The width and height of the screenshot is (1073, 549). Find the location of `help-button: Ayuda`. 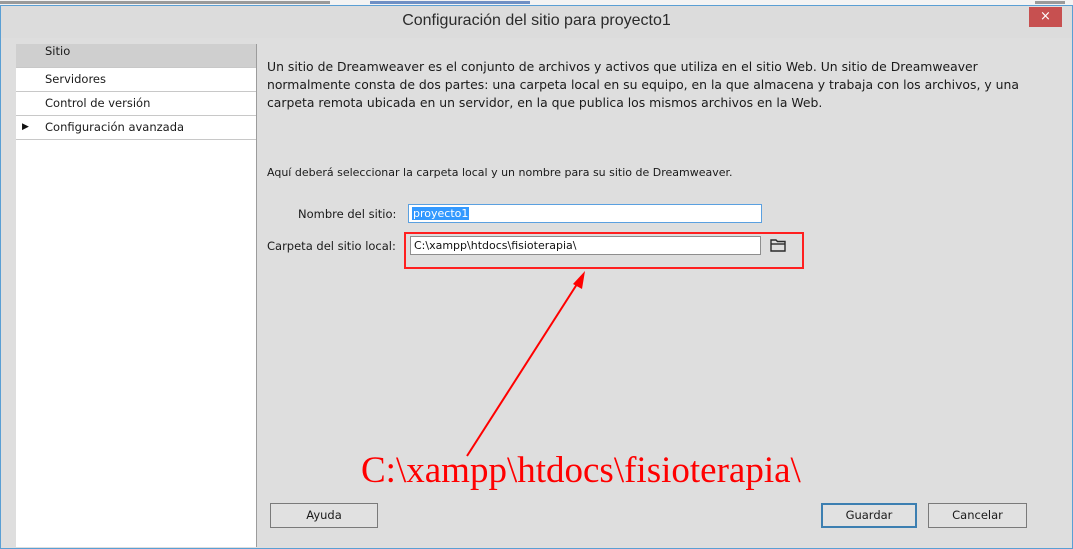

help-button: Ayuda is located at coordinates (324, 515).